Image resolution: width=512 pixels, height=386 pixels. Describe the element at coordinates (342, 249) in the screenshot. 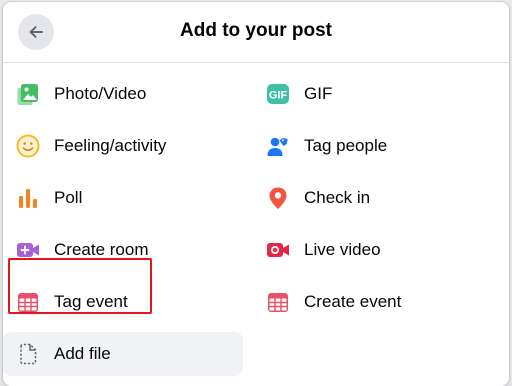

I see `option-label: Live video` at that location.